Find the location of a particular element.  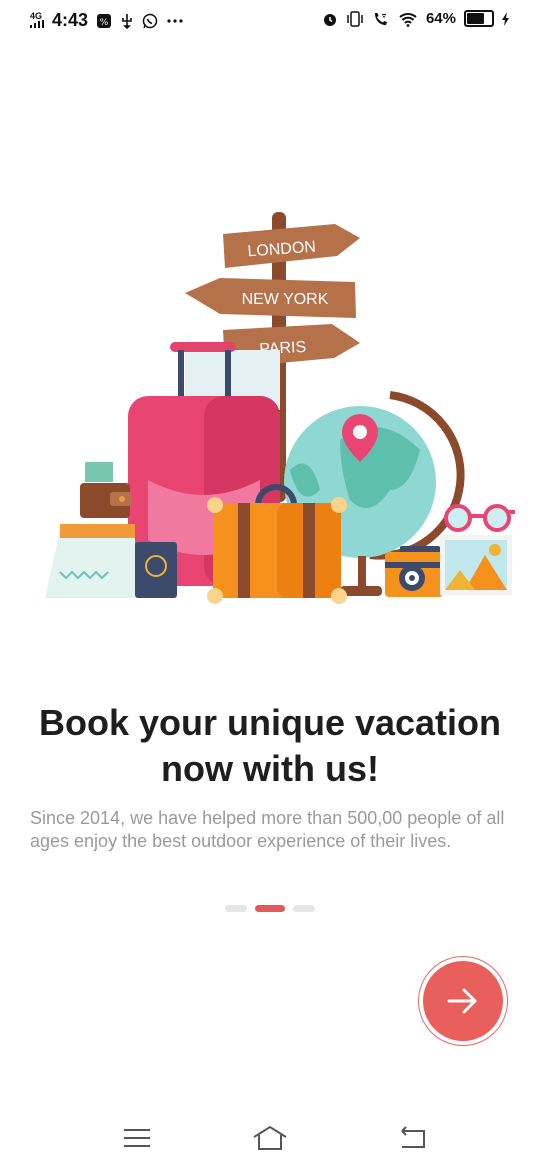

wallet is located at coordinates (106, 490).